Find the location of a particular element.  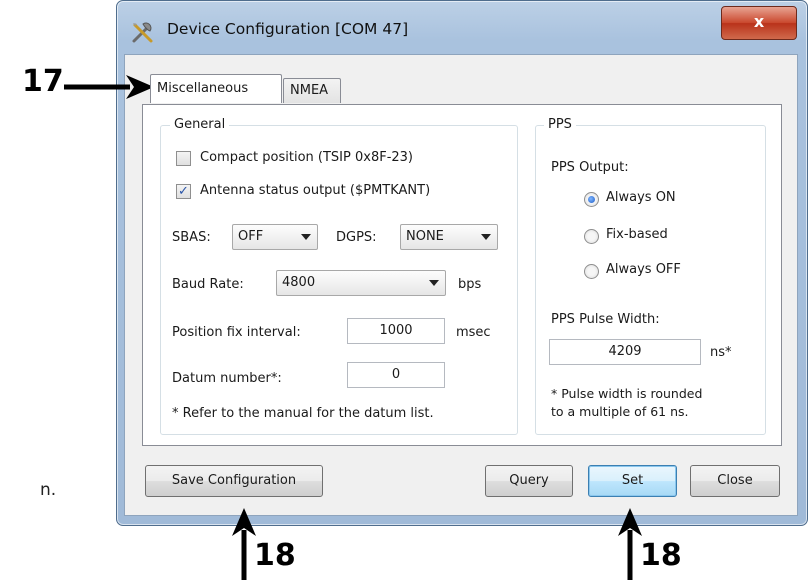

tab-nmea: NMEA is located at coordinates (312, 90).